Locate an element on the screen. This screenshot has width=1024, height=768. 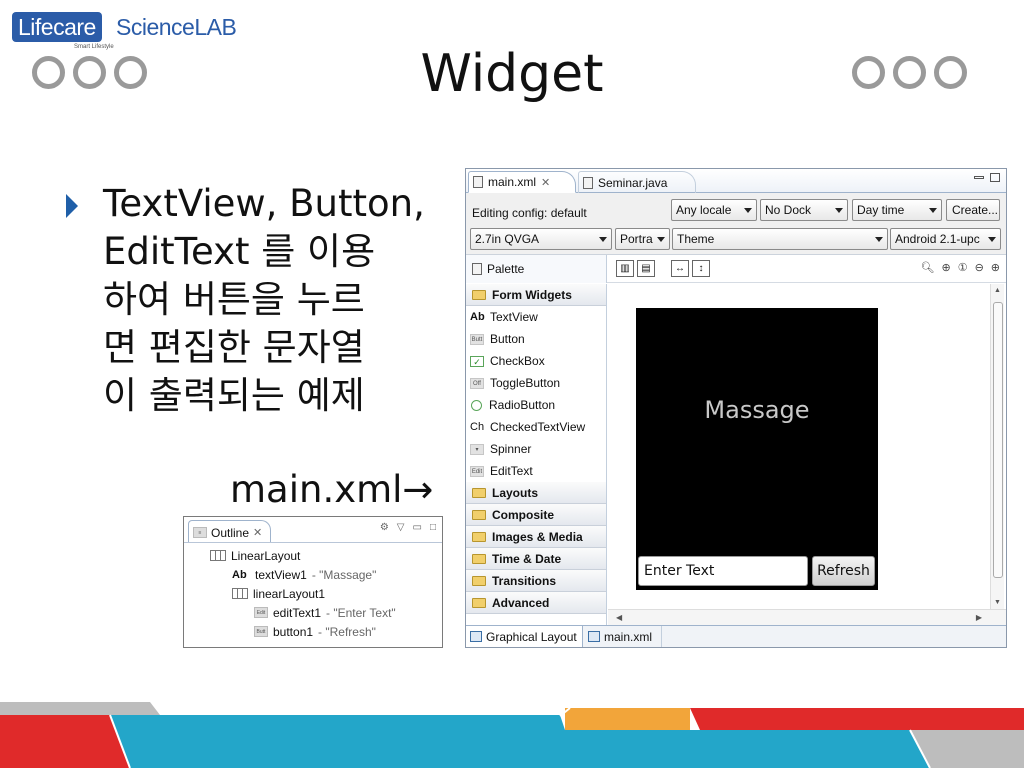
tab-seminar-java: Seminar.java is located at coordinates (637, 182).